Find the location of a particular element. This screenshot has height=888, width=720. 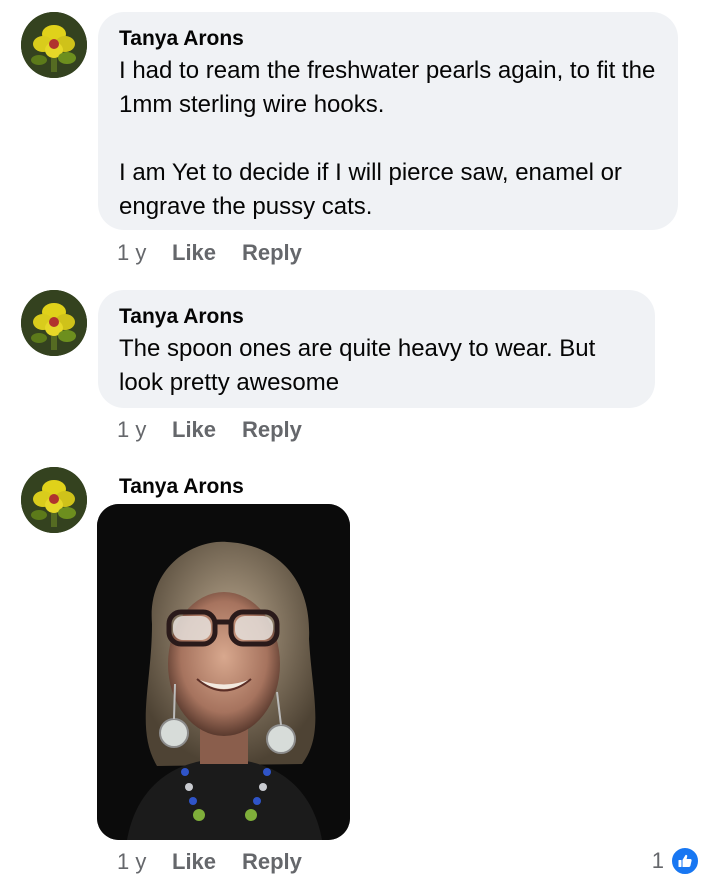

thumbs-up-icon is located at coordinates (685, 861).